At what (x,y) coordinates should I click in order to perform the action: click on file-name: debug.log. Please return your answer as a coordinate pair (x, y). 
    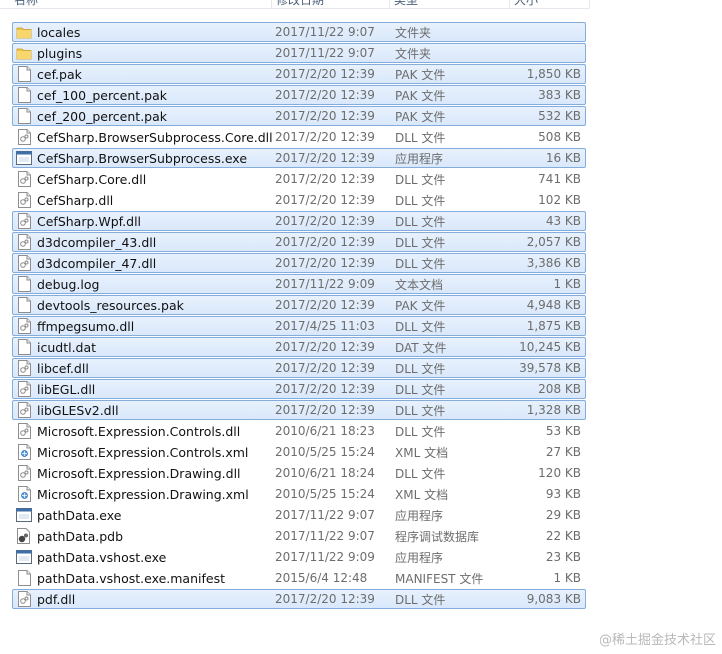
    Looking at the image, I should click on (68, 284).